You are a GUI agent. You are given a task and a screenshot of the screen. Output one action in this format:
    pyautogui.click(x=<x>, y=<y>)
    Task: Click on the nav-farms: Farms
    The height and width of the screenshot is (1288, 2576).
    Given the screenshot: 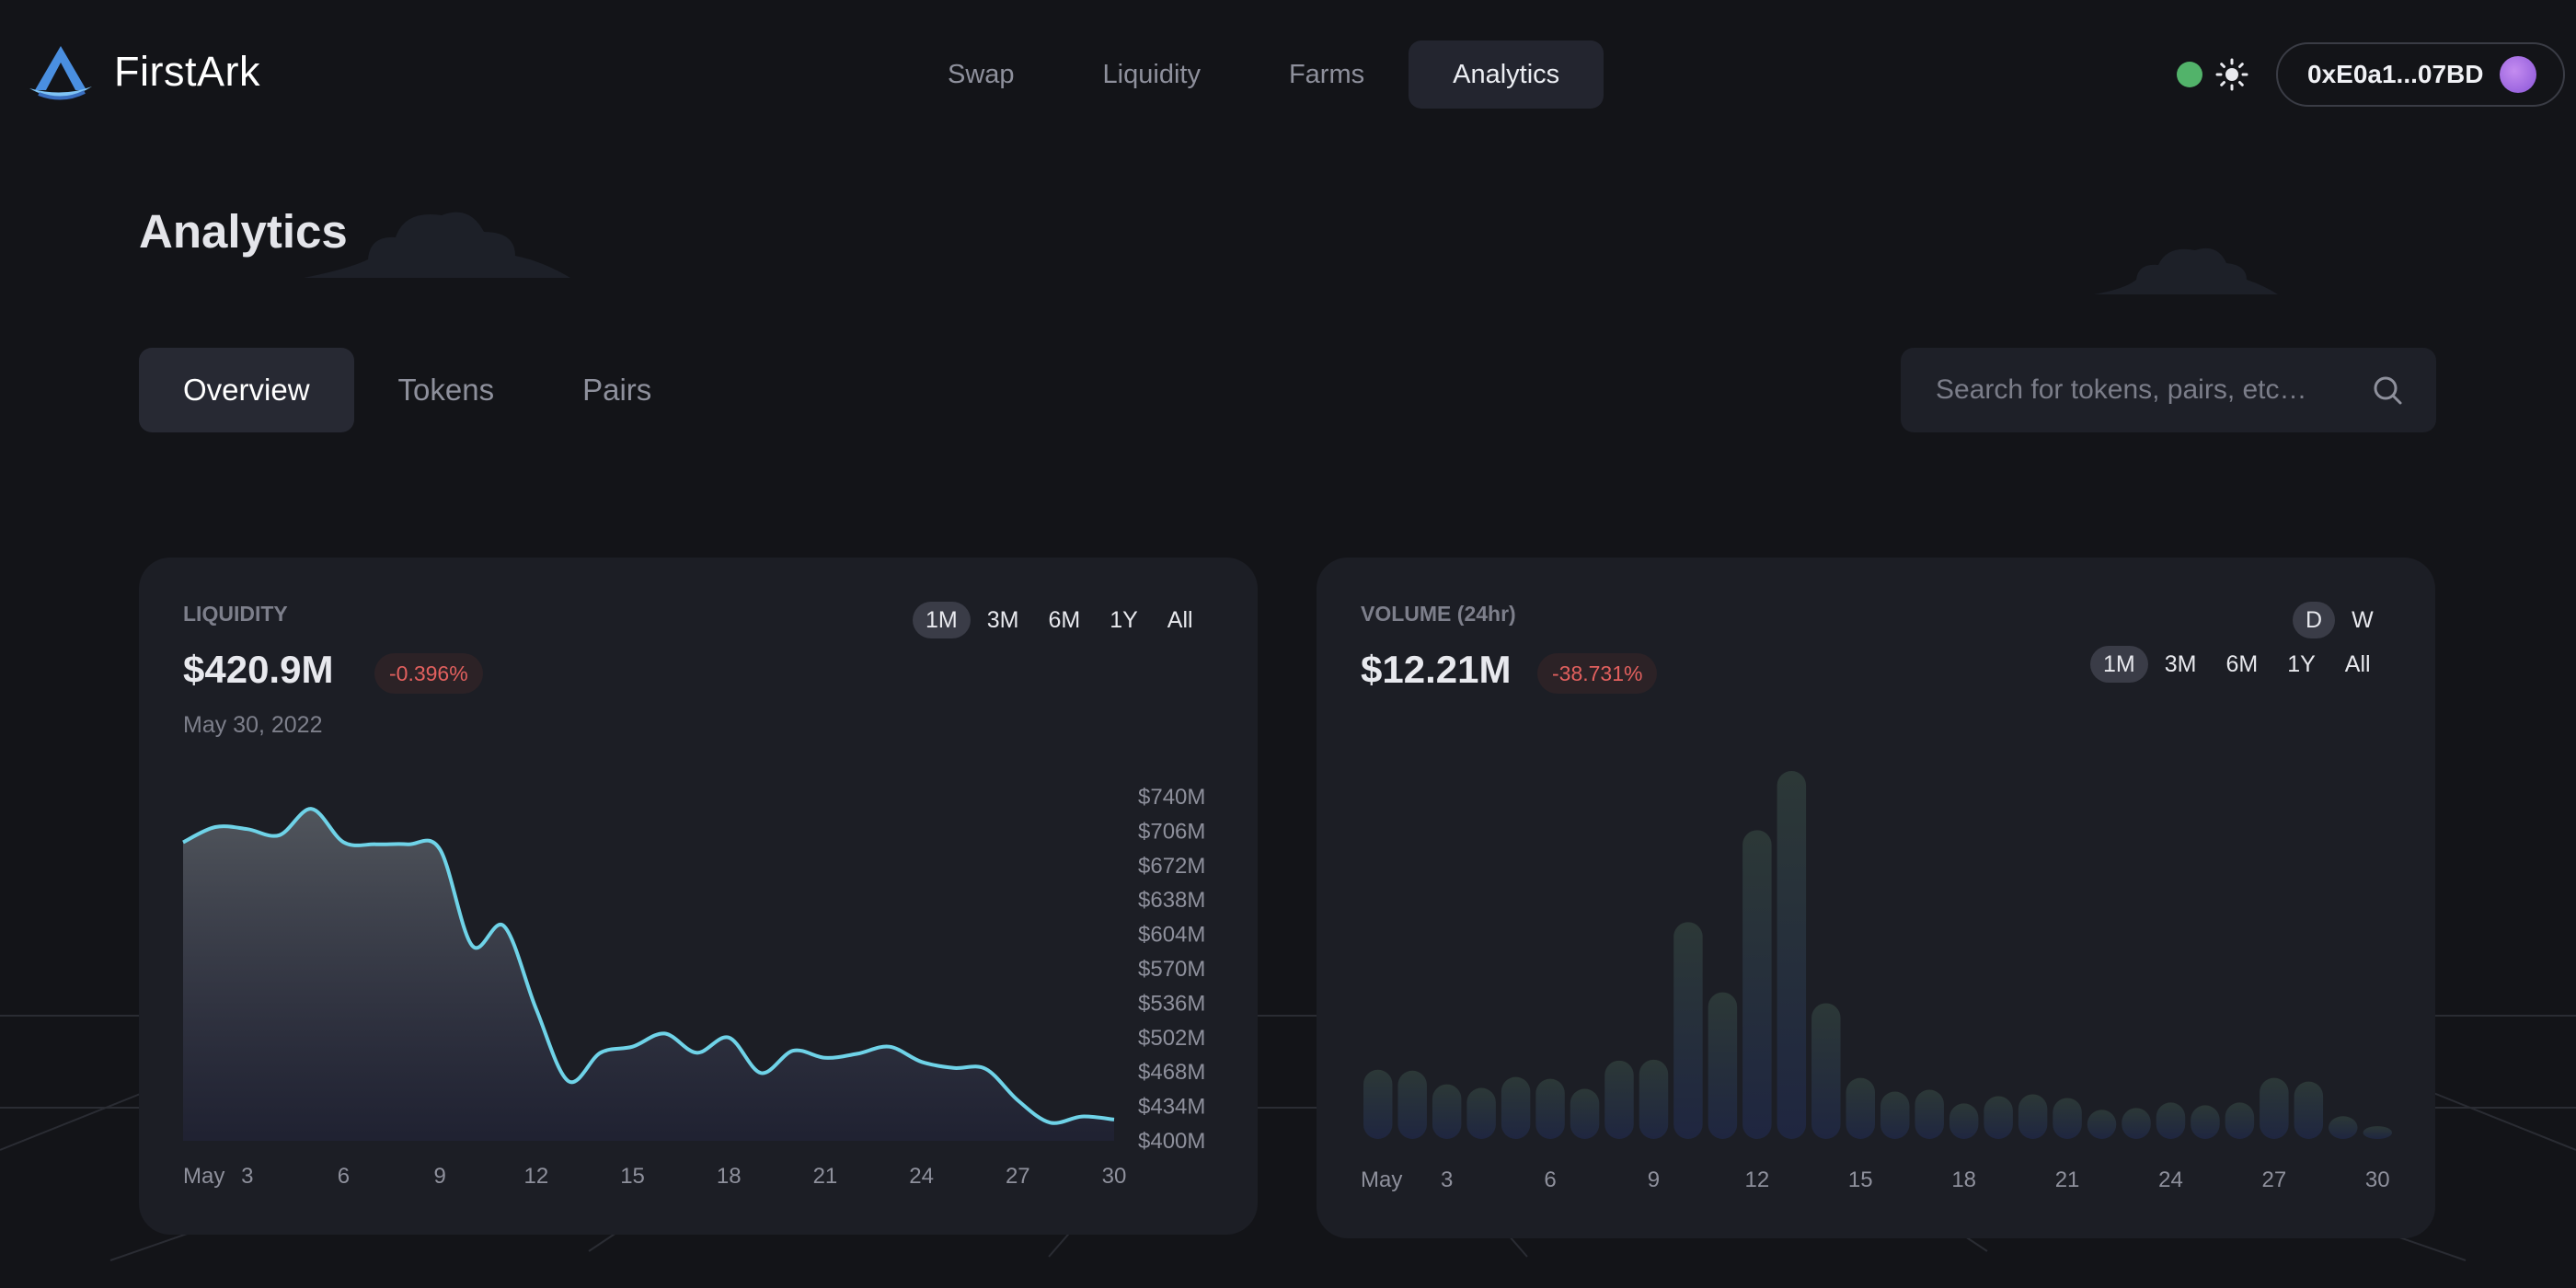 What is the action you would take?
    pyautogui.click(x=1327, y=74)
    